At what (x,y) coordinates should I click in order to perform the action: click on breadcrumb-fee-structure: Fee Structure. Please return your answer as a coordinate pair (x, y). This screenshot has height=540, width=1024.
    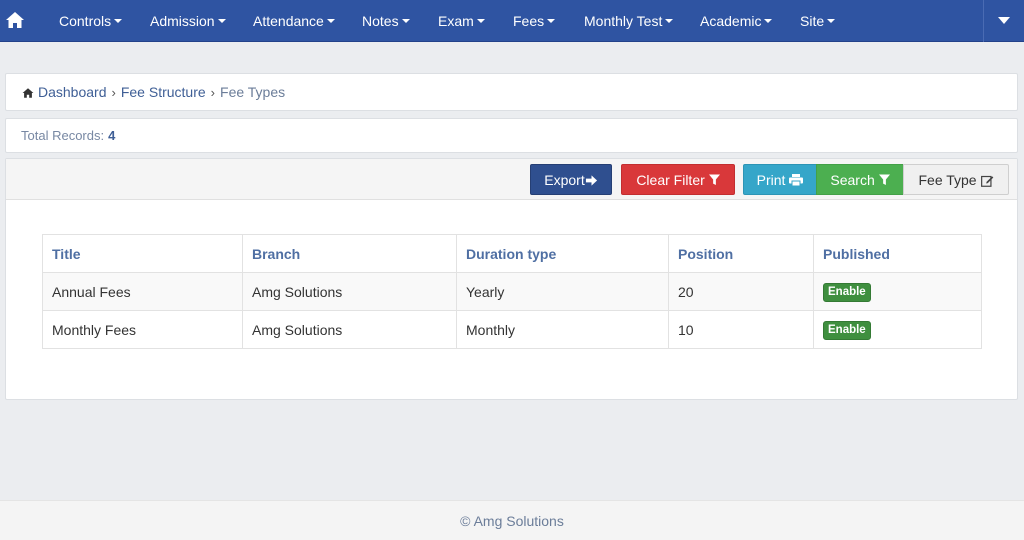
    Looking at the image, I should click on (163, 92).